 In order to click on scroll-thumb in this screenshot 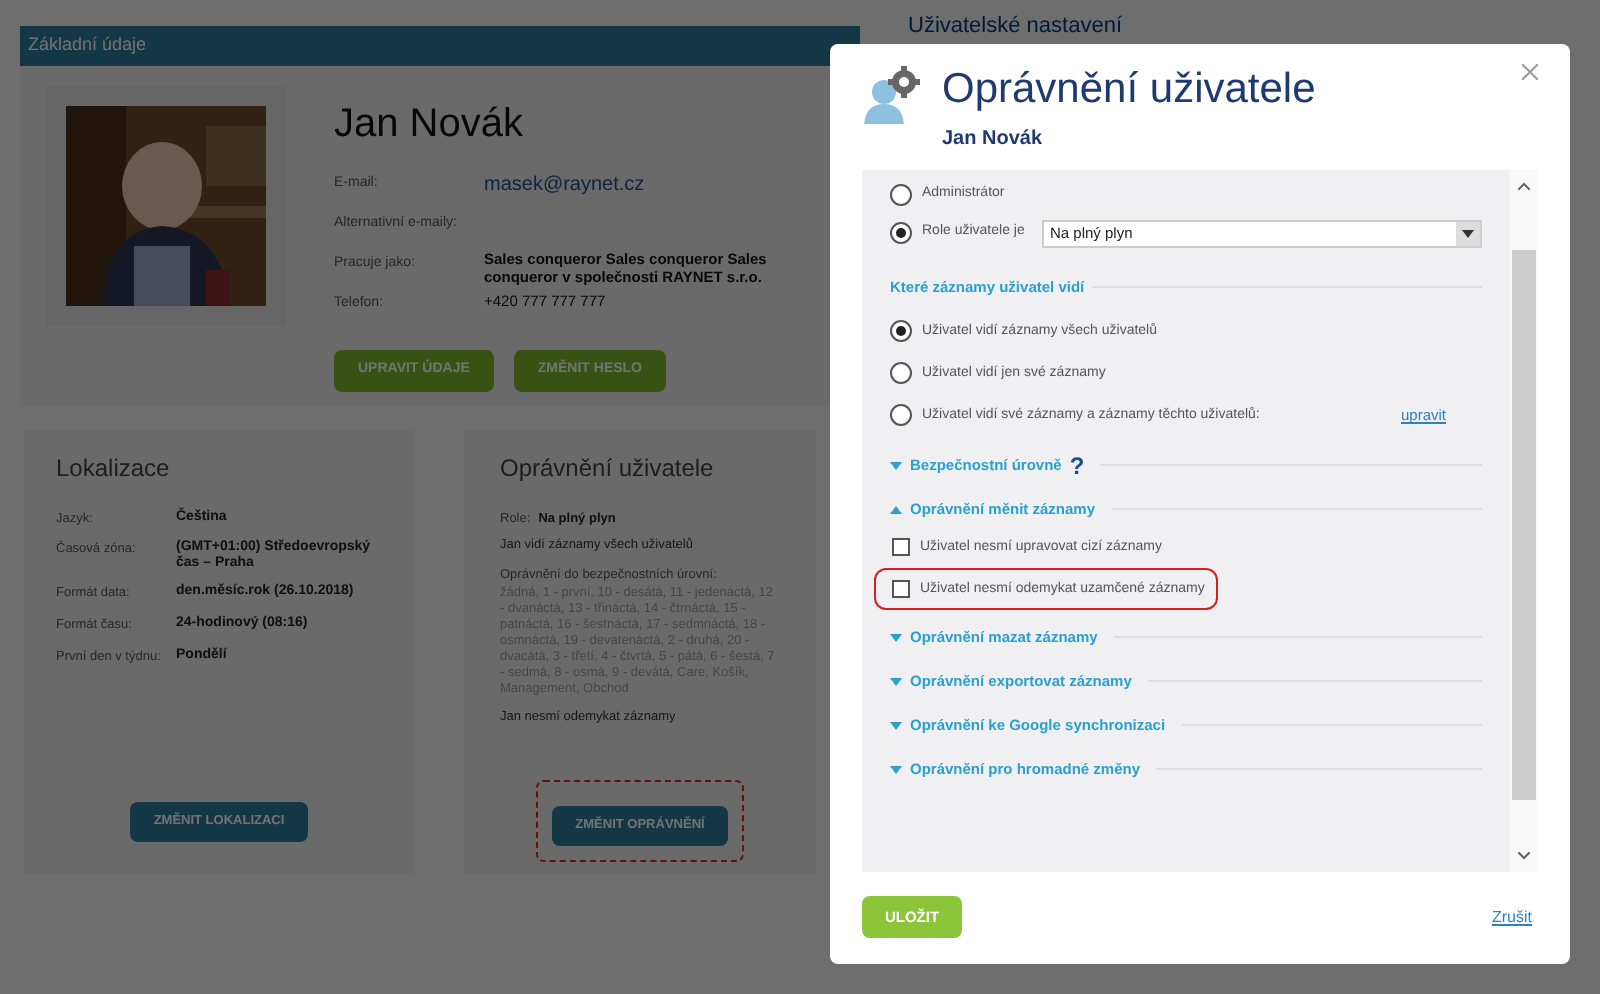, I will do `click(1524, 525)`.